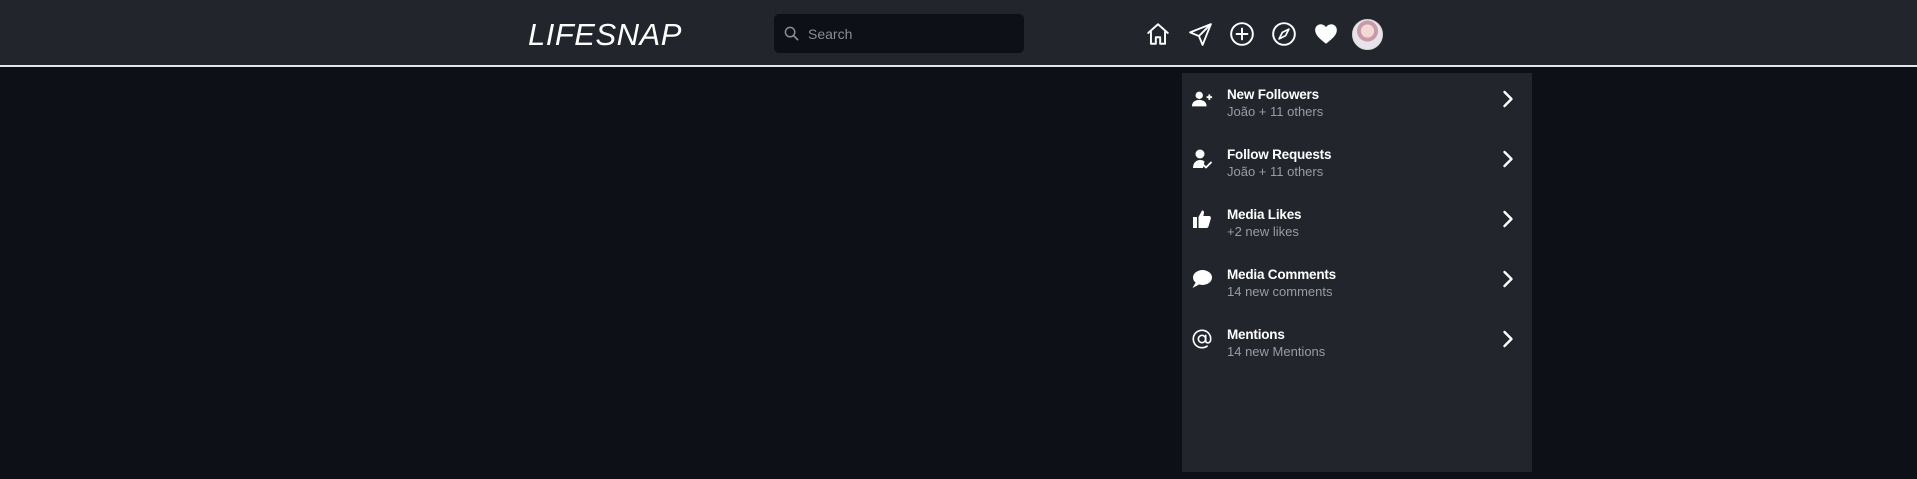 This screenshot has height=479, width=1917. I want to click on notification-subtitle: 14 new Mentions, so click(1276, 351).